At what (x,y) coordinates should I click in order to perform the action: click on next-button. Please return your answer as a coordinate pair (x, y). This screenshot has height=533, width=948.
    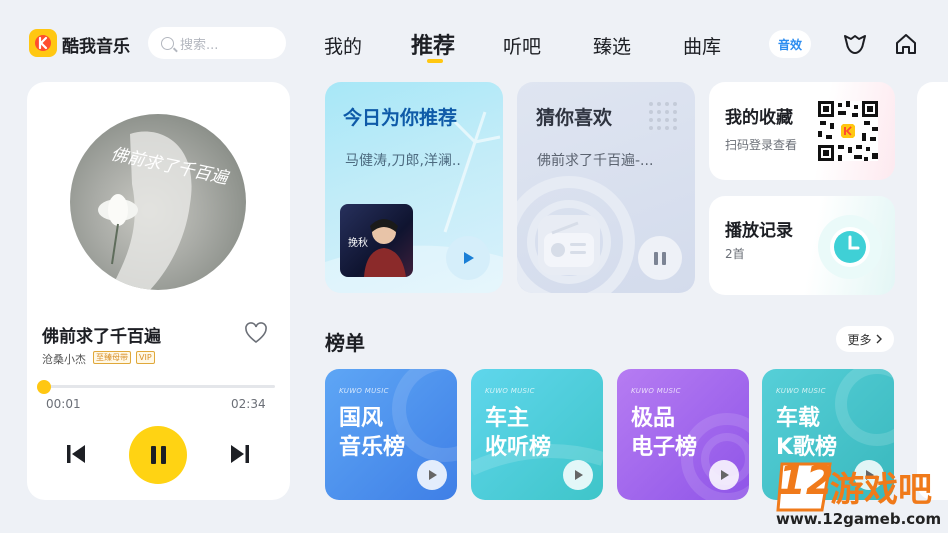
    Looking at the image, I should click on (240, 456).